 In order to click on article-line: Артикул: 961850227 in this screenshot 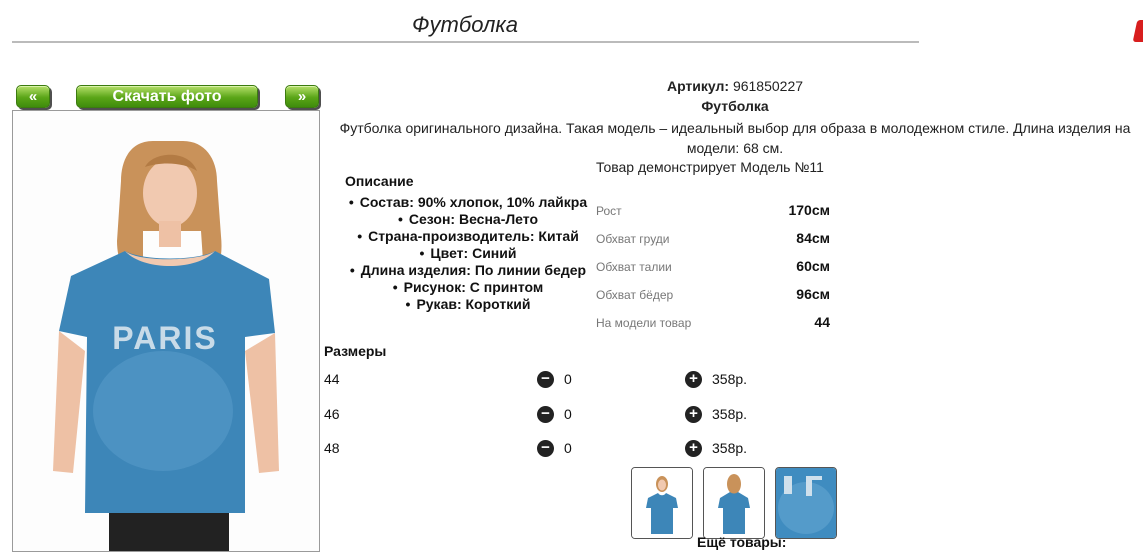, I will do `click(735, 86)`.